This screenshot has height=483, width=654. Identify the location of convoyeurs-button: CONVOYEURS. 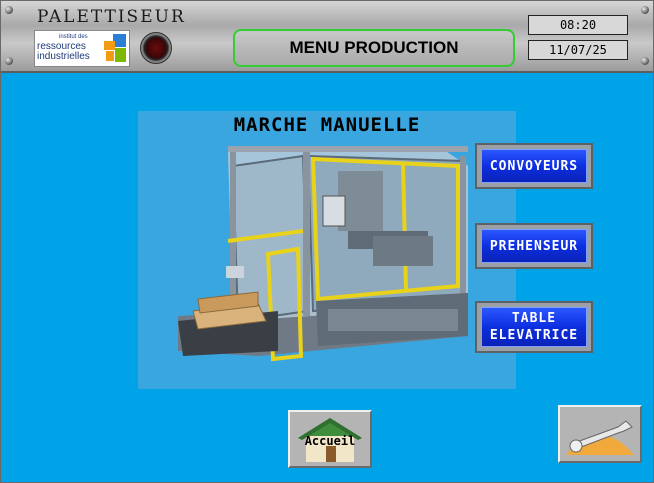
(534, 166).